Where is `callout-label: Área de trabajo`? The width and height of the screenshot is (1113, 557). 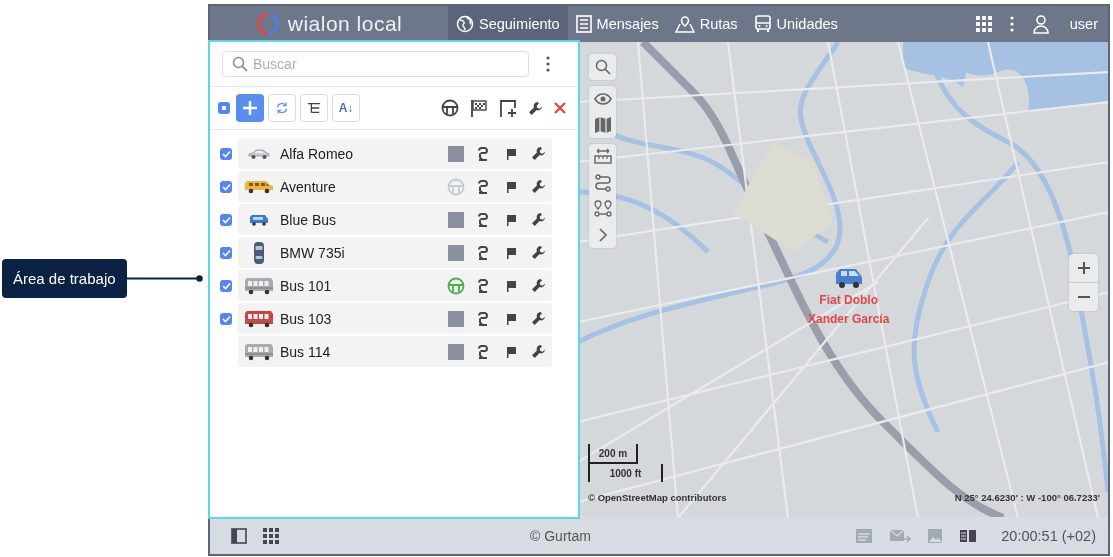
callout-label: Área de trabajo is located at coordinates (64, 278).